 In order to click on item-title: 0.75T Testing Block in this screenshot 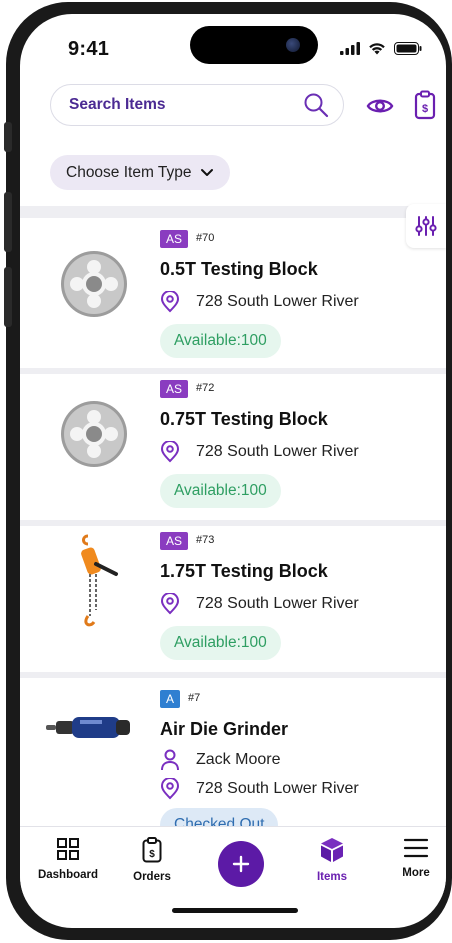, I will do `click(244, 419)`.